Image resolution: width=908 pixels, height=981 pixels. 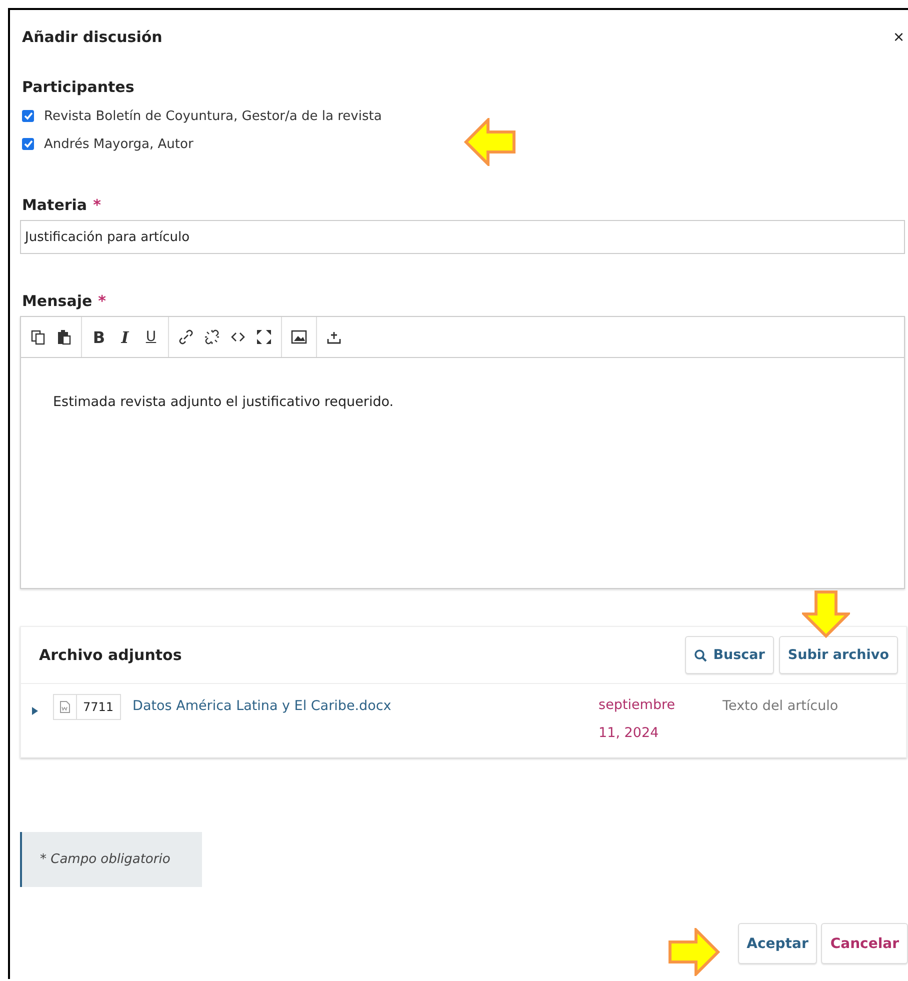 I want to click on section-heading: Participantes, so click(x=78, y=87).